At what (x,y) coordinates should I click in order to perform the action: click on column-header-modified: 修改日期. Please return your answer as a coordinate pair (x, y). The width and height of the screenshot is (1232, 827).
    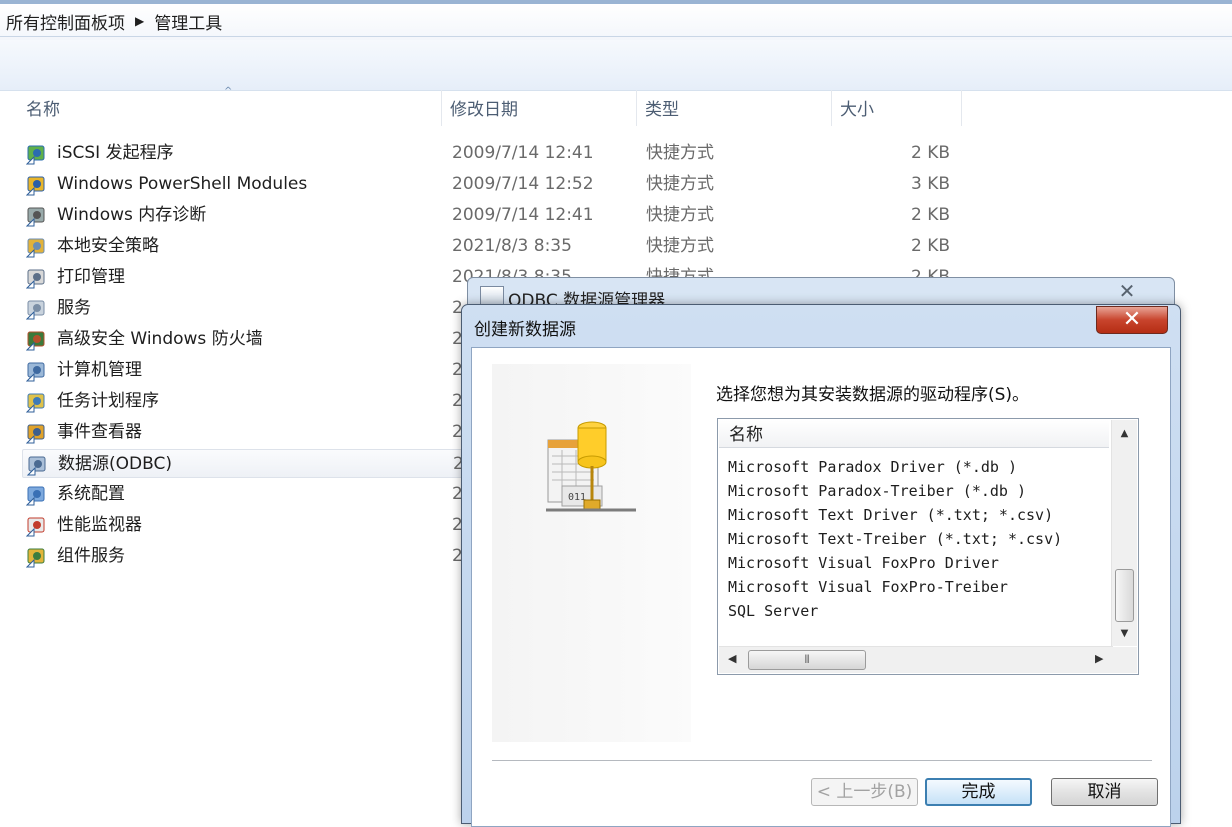
    Looking at the image, I should click on (539, 108).